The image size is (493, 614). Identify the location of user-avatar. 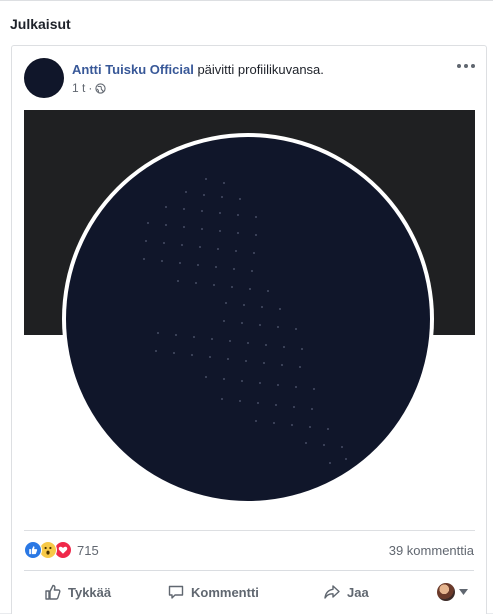
(446, 592).